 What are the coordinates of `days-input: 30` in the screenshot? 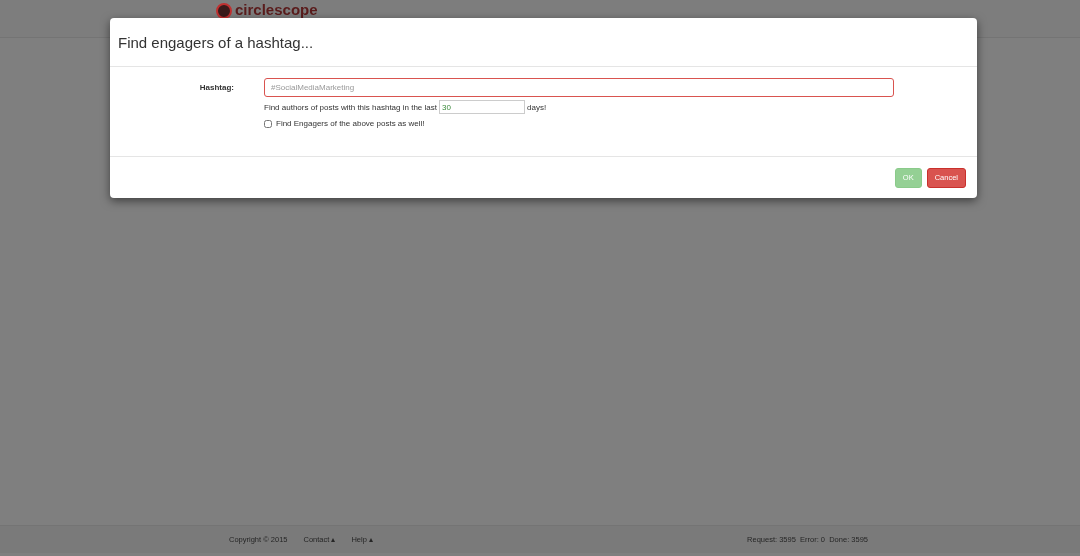 It's located at (482, 107).